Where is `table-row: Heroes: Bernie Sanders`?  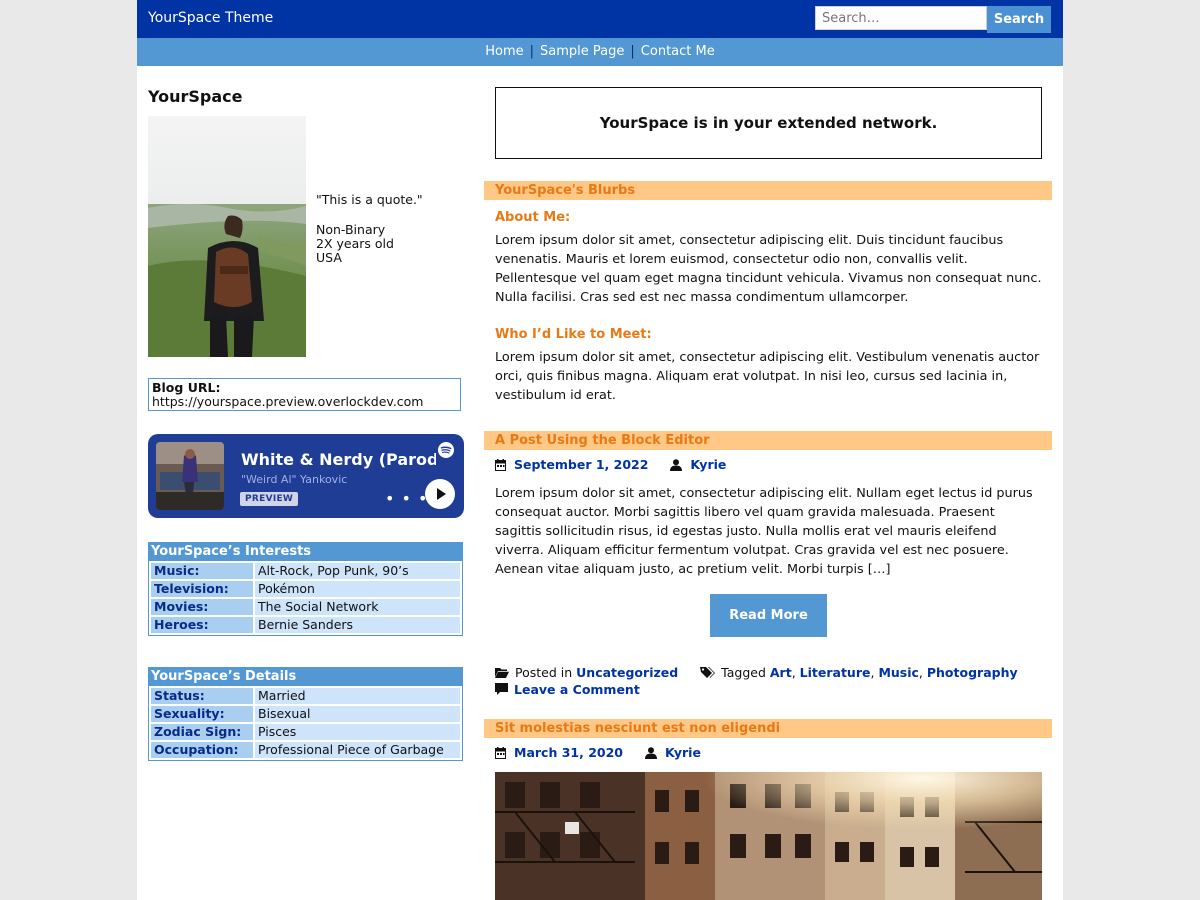 table-row: Heroes: Bernie Sanders is located at coordinates (305, 625).